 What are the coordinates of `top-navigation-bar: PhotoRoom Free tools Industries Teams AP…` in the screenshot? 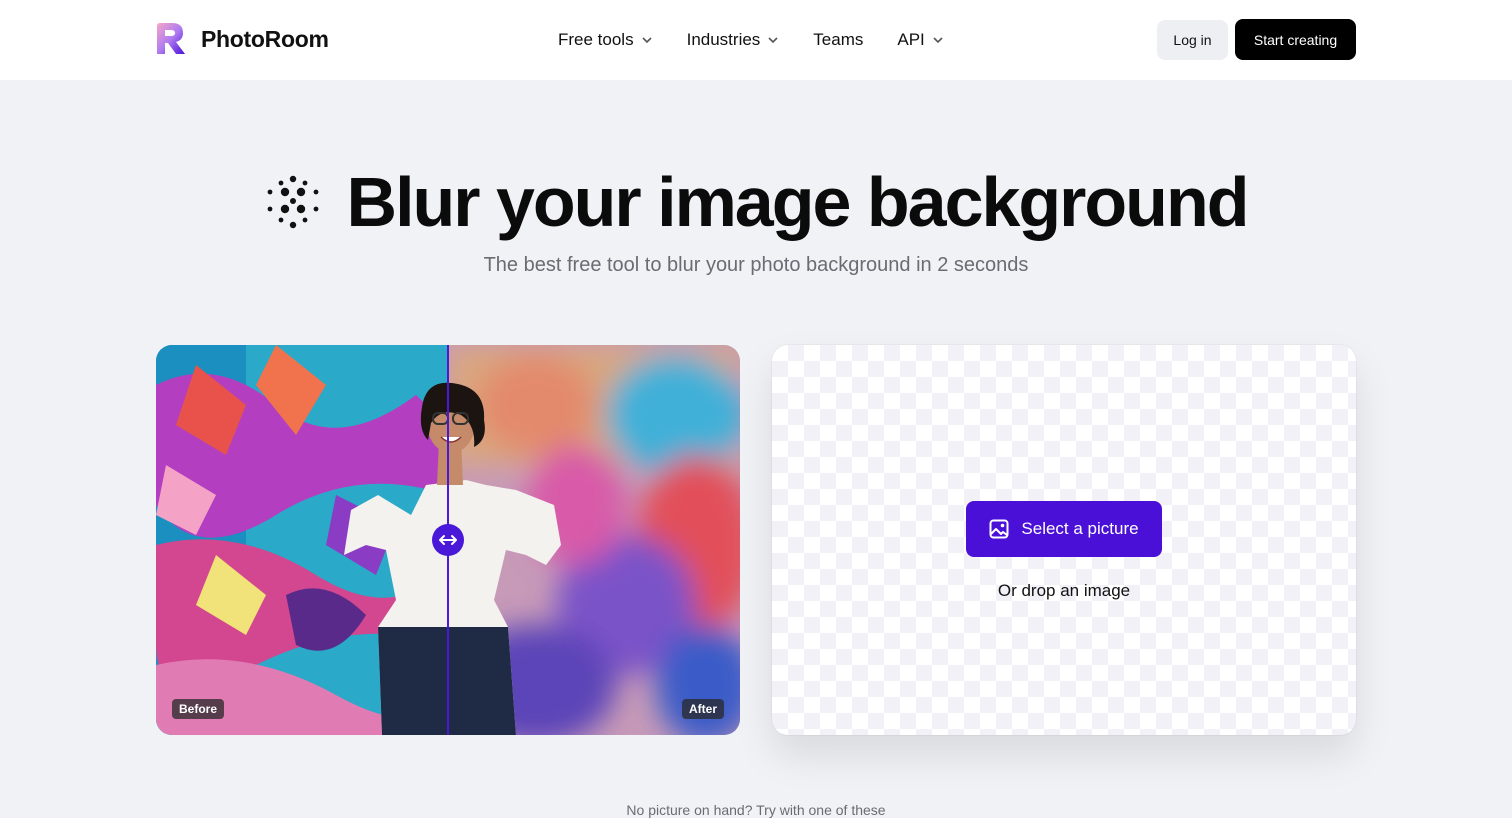 It's located at (756, 40).